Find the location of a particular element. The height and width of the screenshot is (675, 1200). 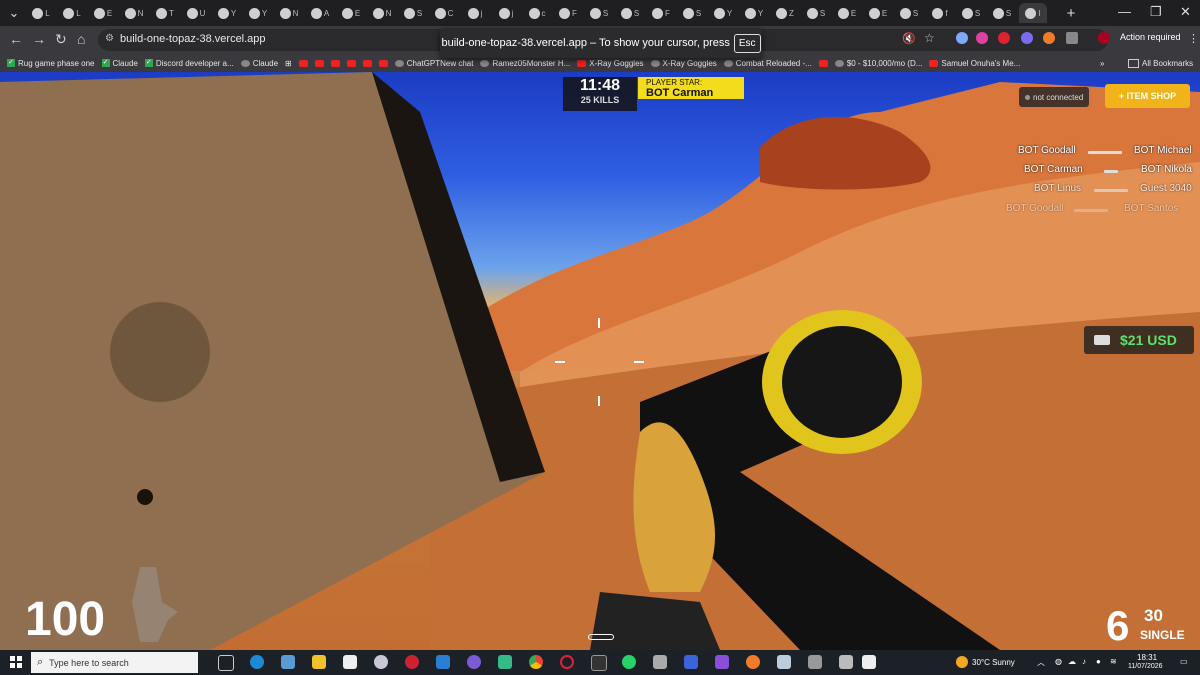

browser-tab: A is located at coordinates (320, 13).